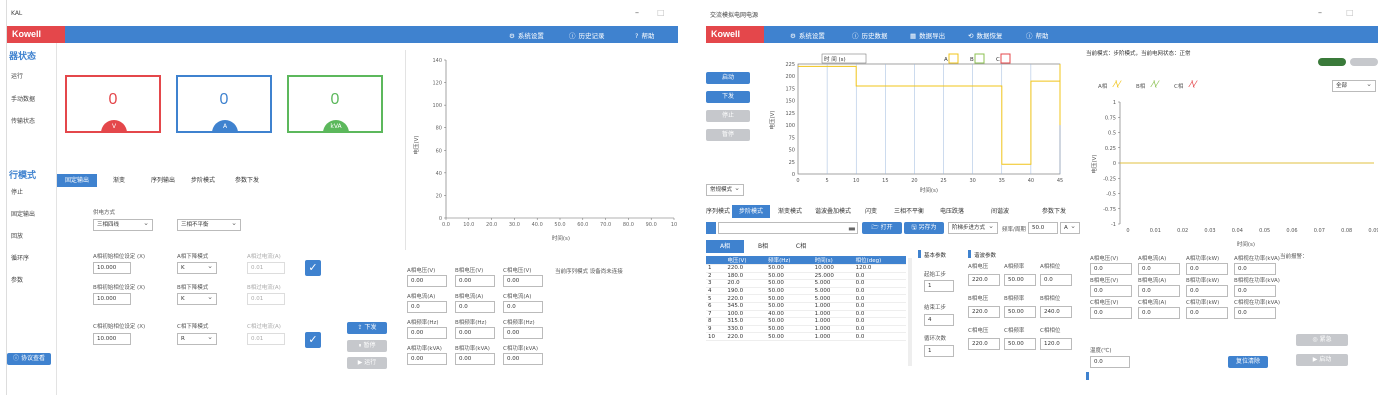  I want to click on table-row: 6 345.0 50.00 1.000 0.0, so click(806, 306).